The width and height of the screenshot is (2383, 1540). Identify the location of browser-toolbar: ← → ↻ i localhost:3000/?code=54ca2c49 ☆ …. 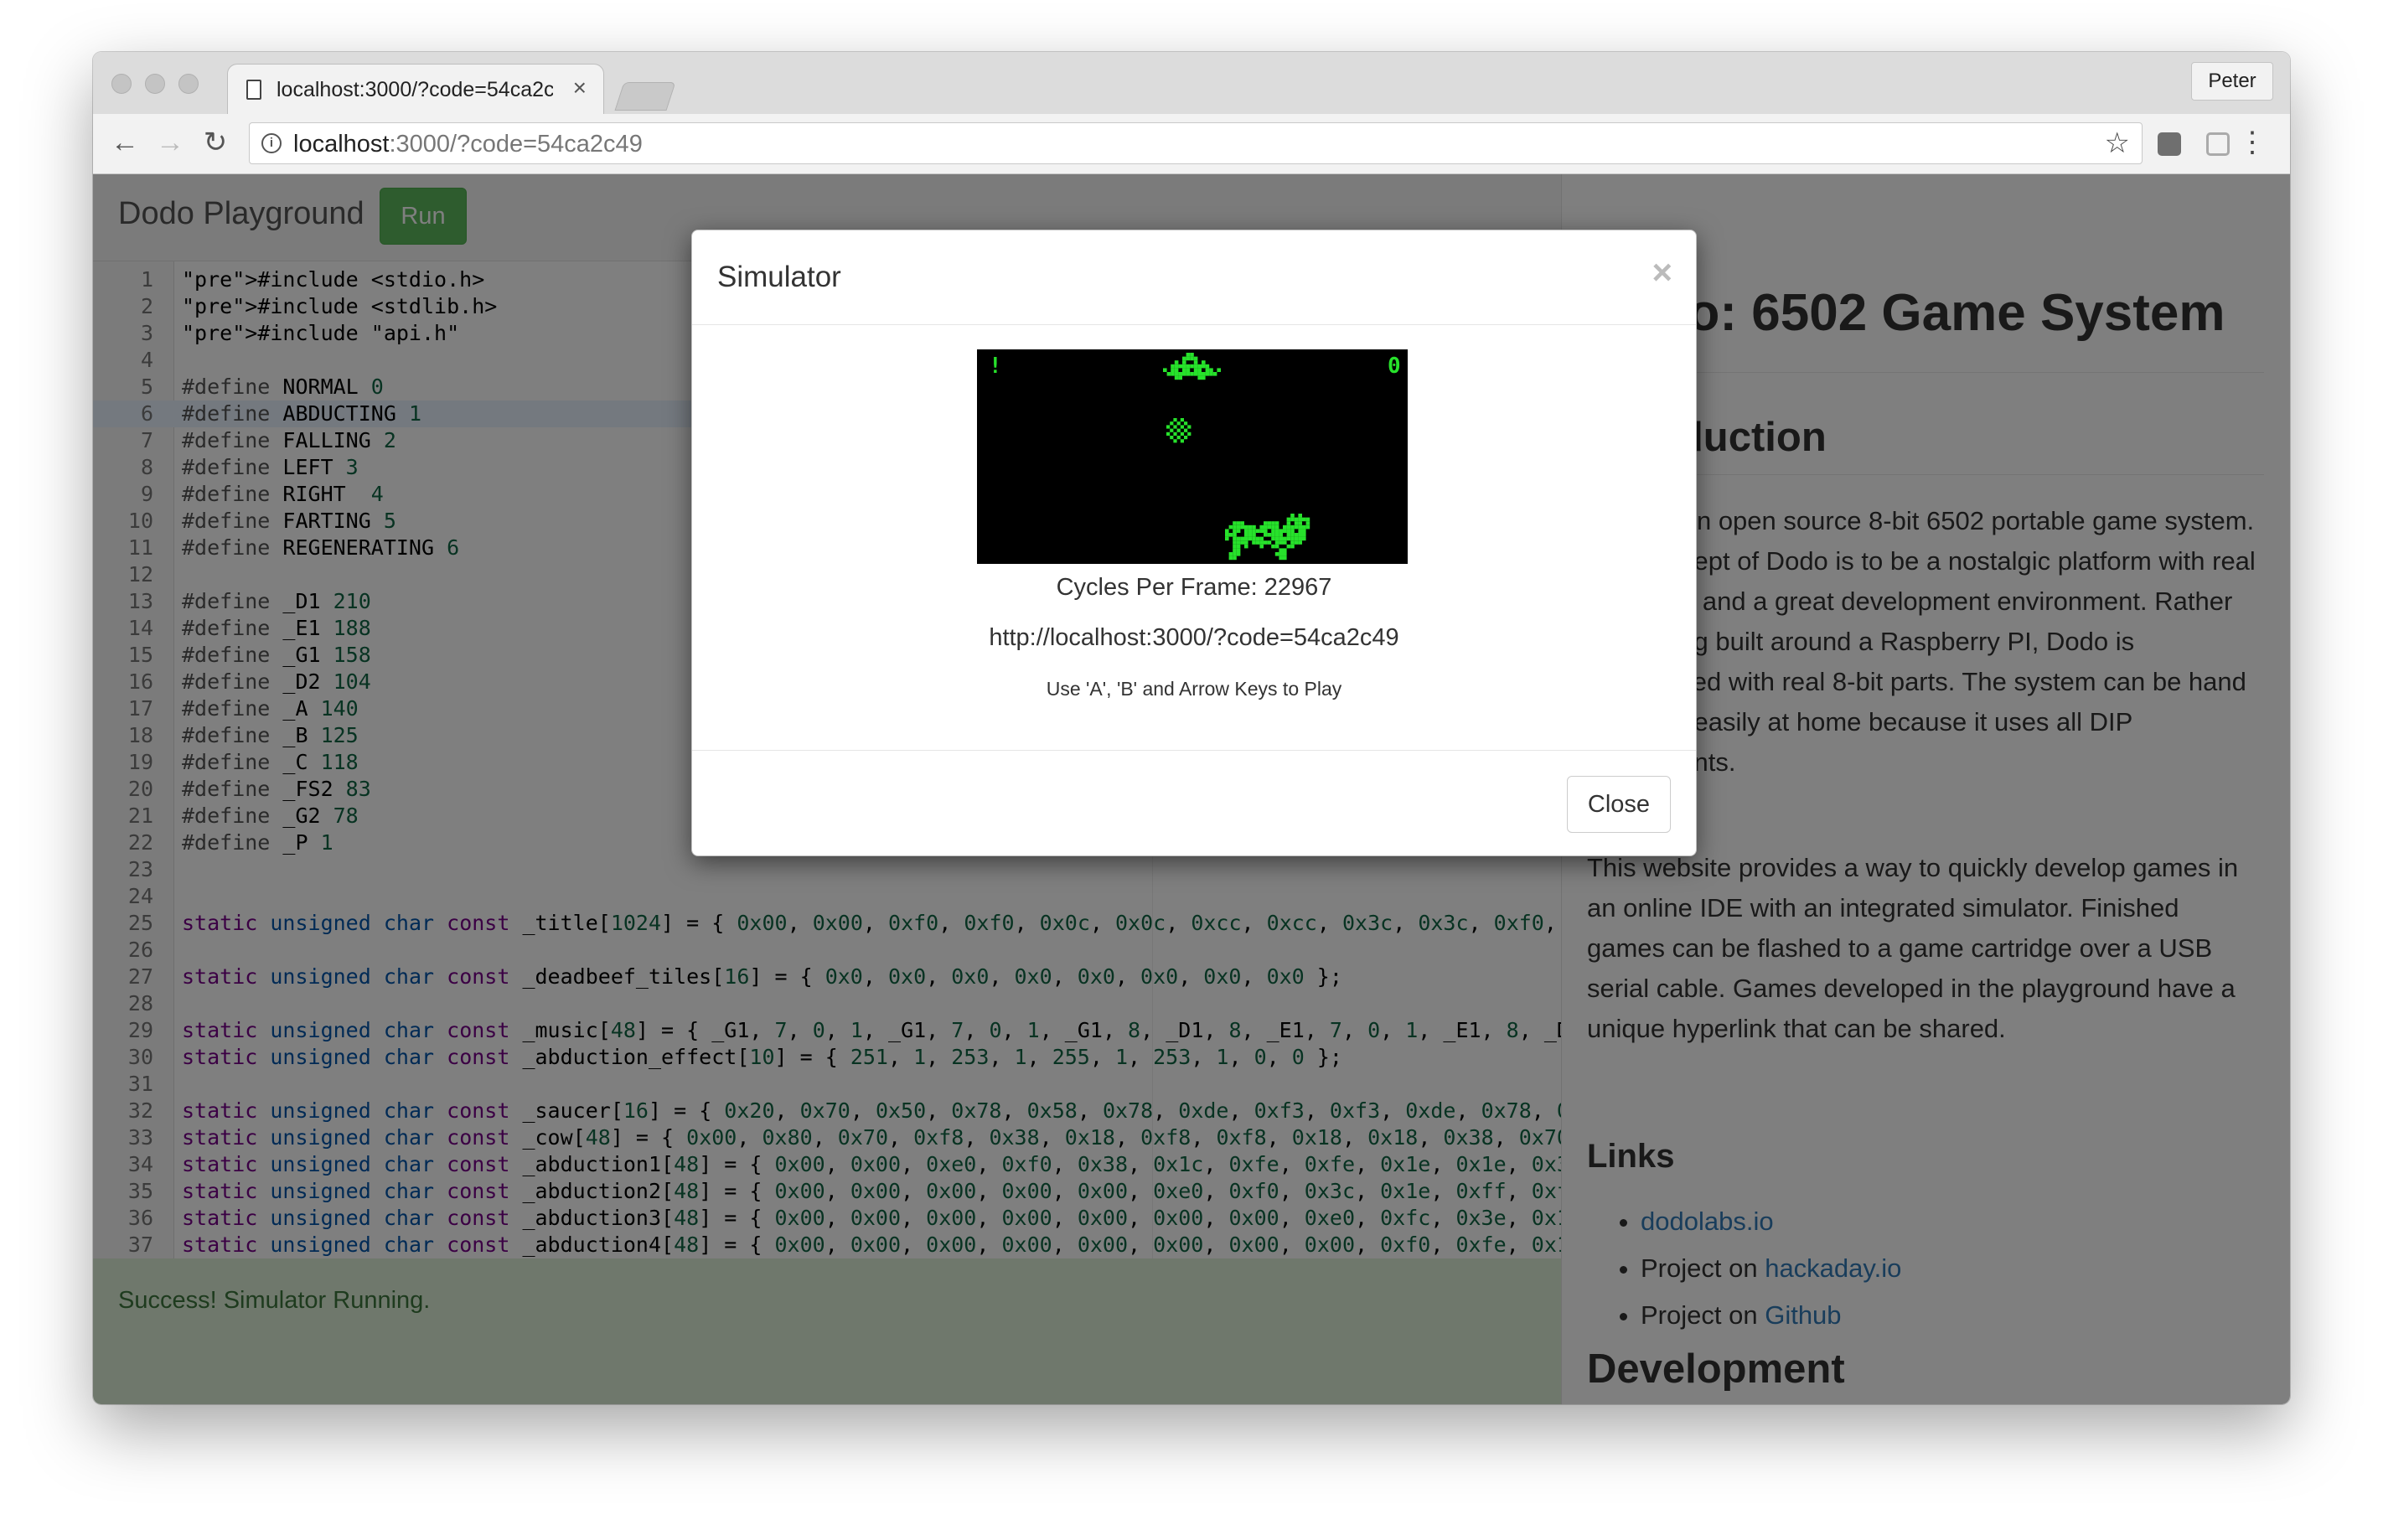
(1191, 144).